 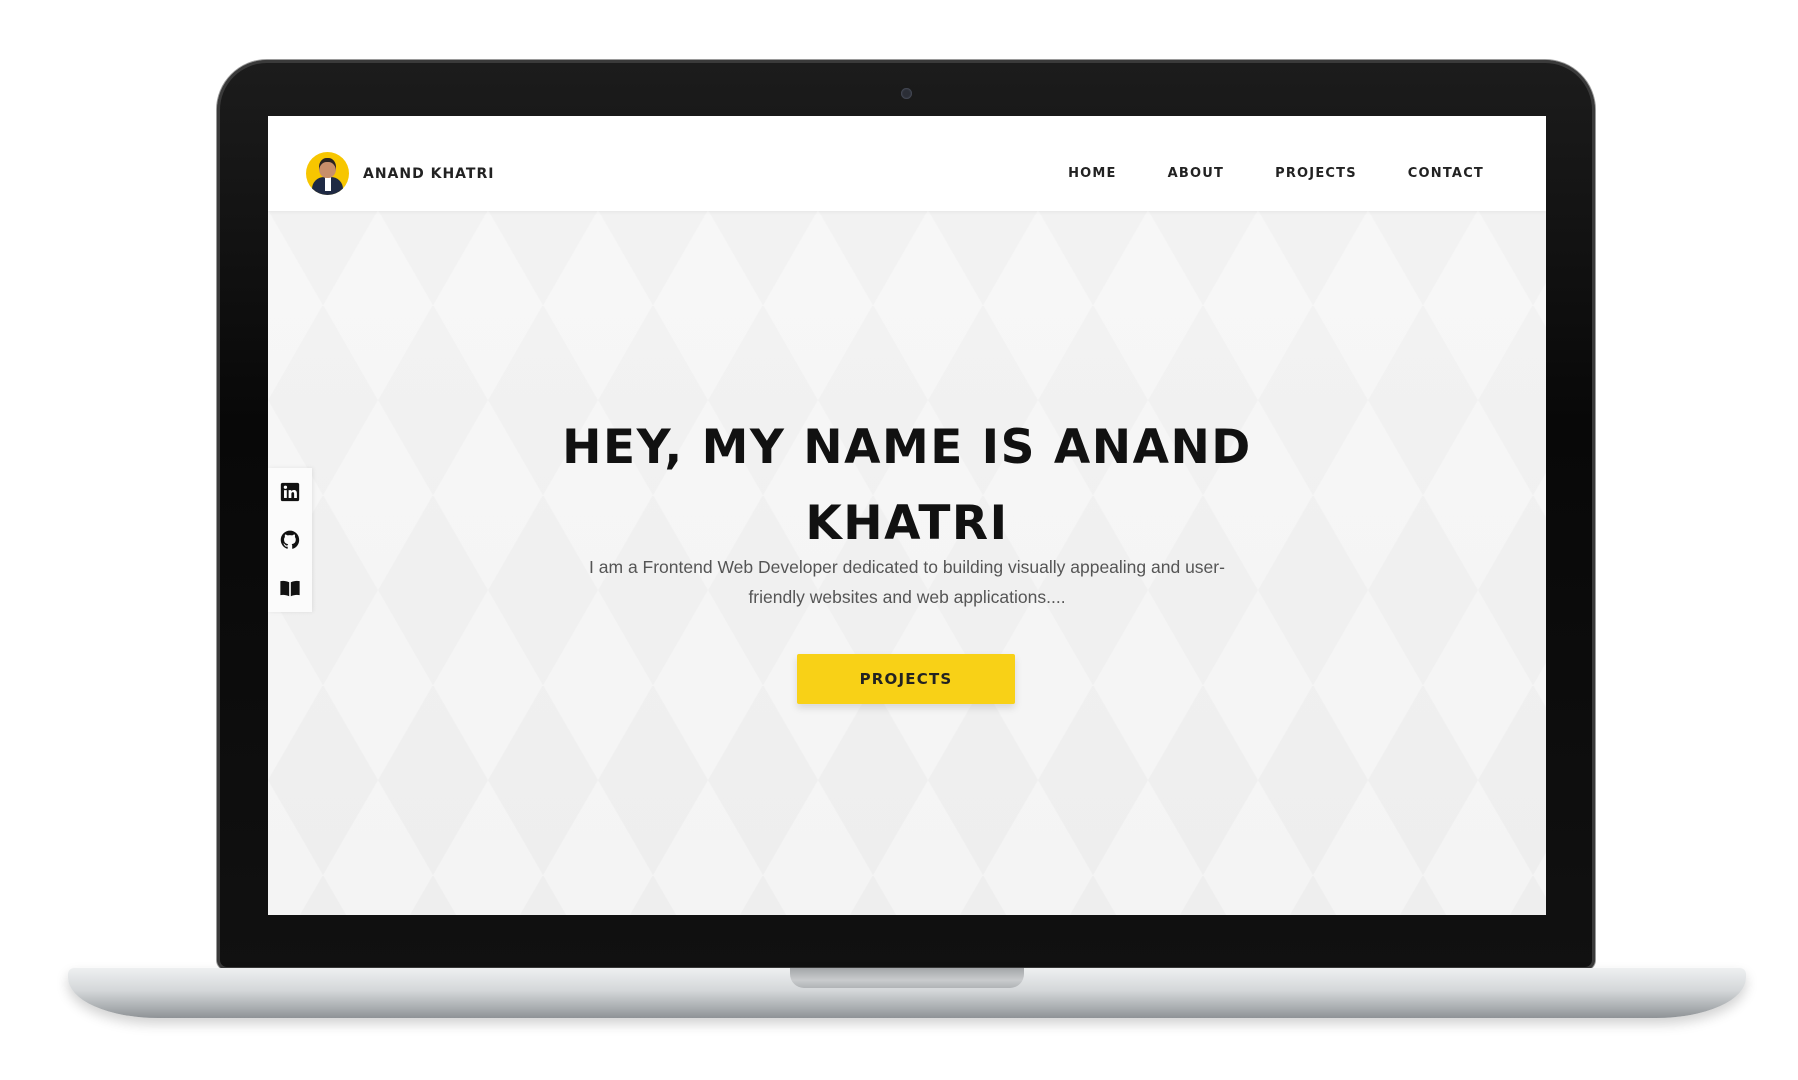 What do you see at coordinates (907, 978) in the screenshot?
I see `laptop-hinge-notch` at bounding box center [907, 978].